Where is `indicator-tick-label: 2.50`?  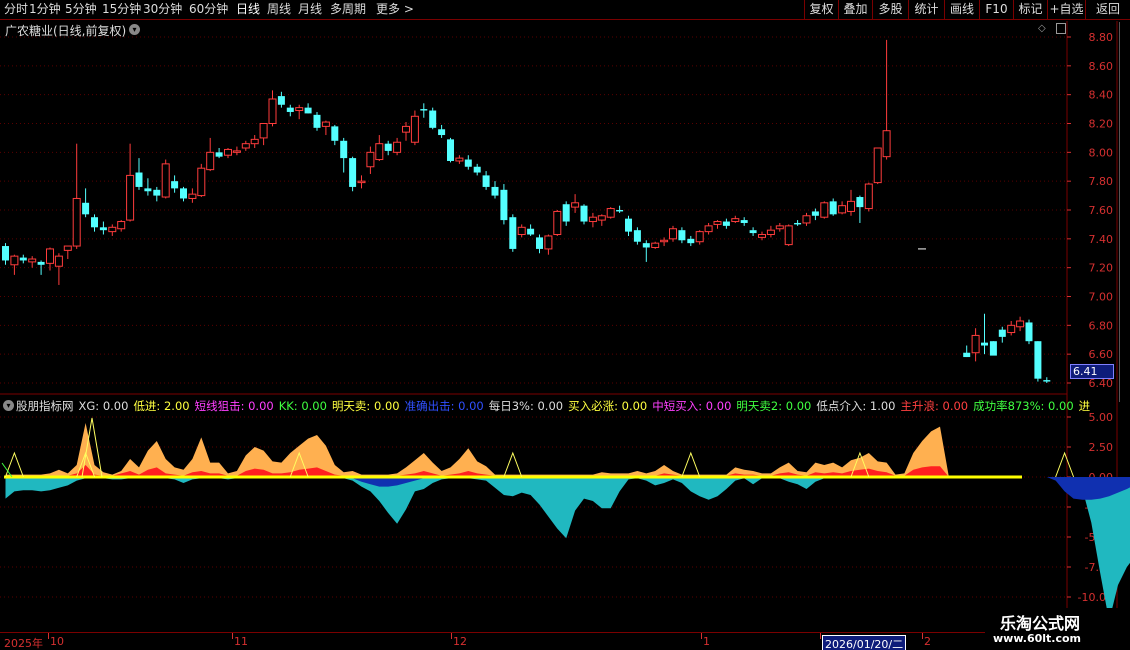 indicator-tick-label: 2.50 is located at coordinates (1101, 447).